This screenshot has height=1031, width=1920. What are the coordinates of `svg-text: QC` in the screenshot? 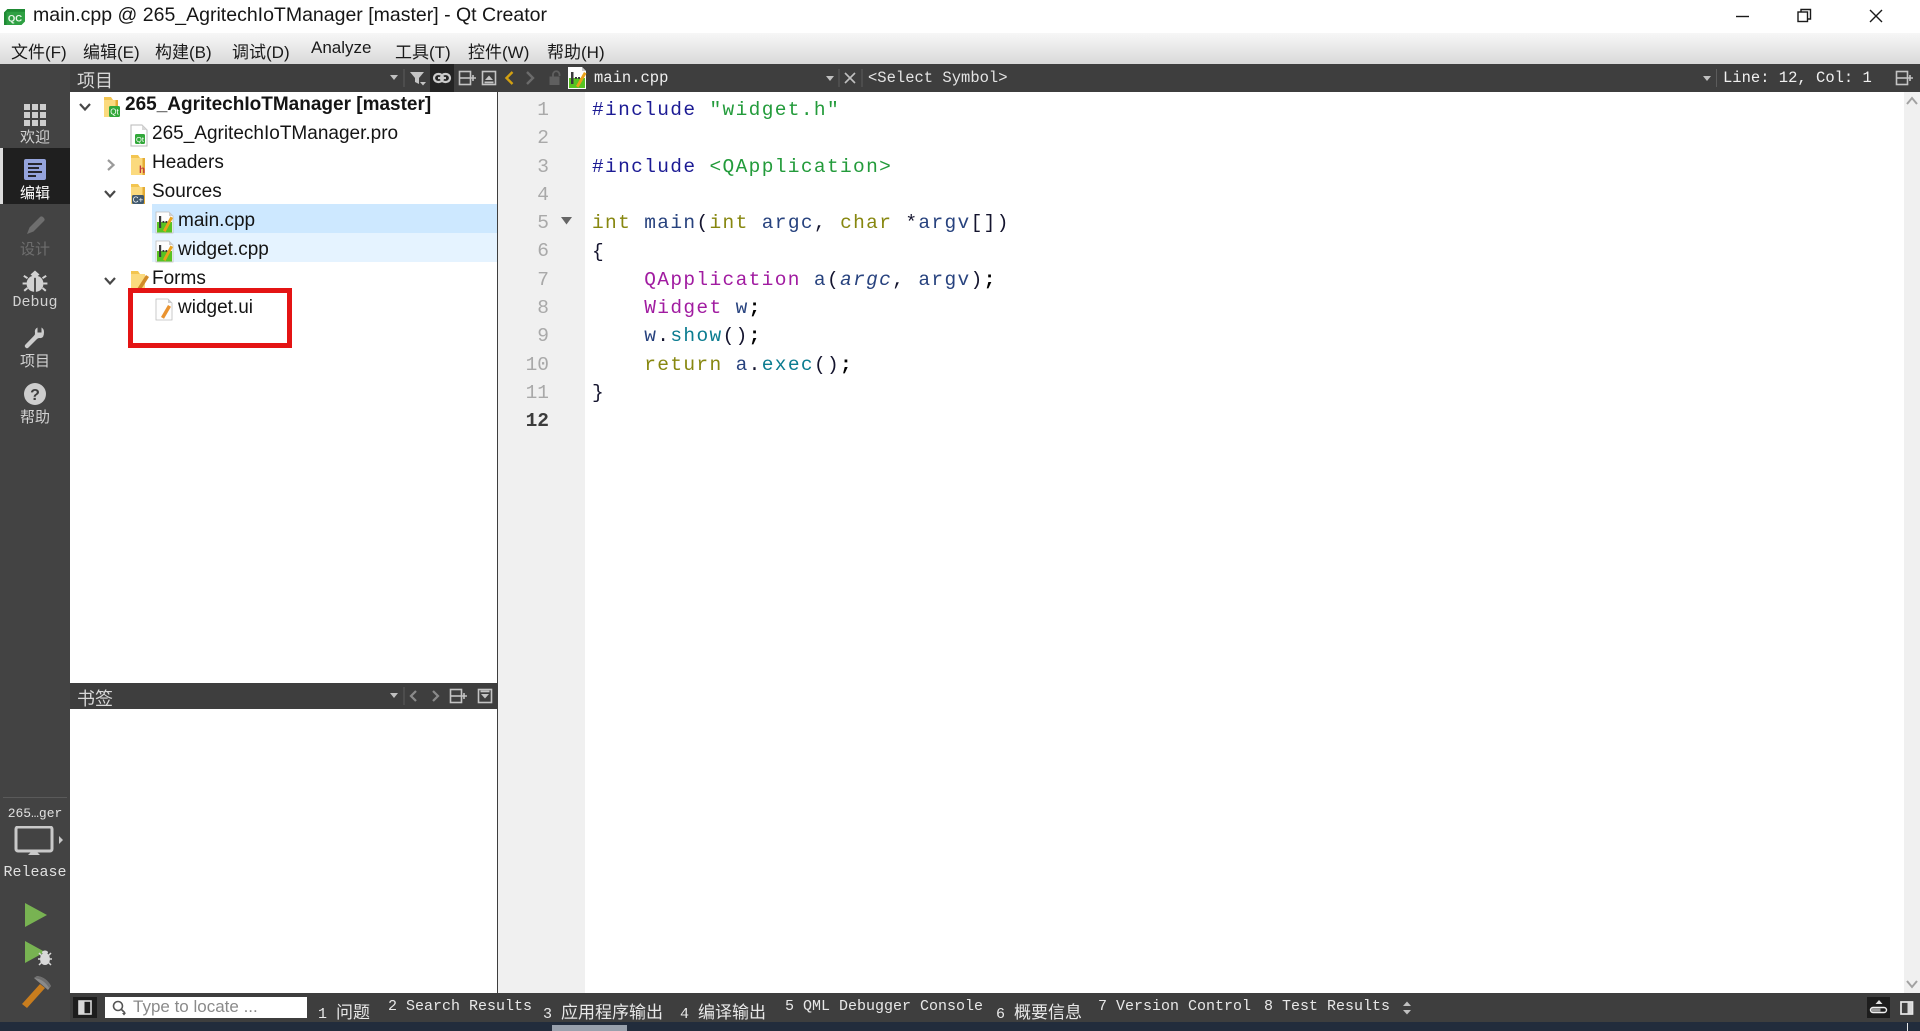 It's located at (15, 19).